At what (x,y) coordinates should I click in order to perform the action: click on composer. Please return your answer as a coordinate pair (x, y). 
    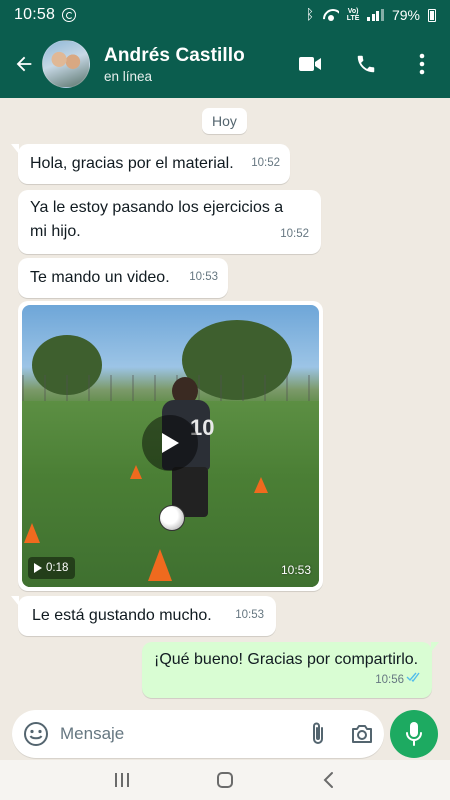
    Looking at the image, I should click on (225, 732).